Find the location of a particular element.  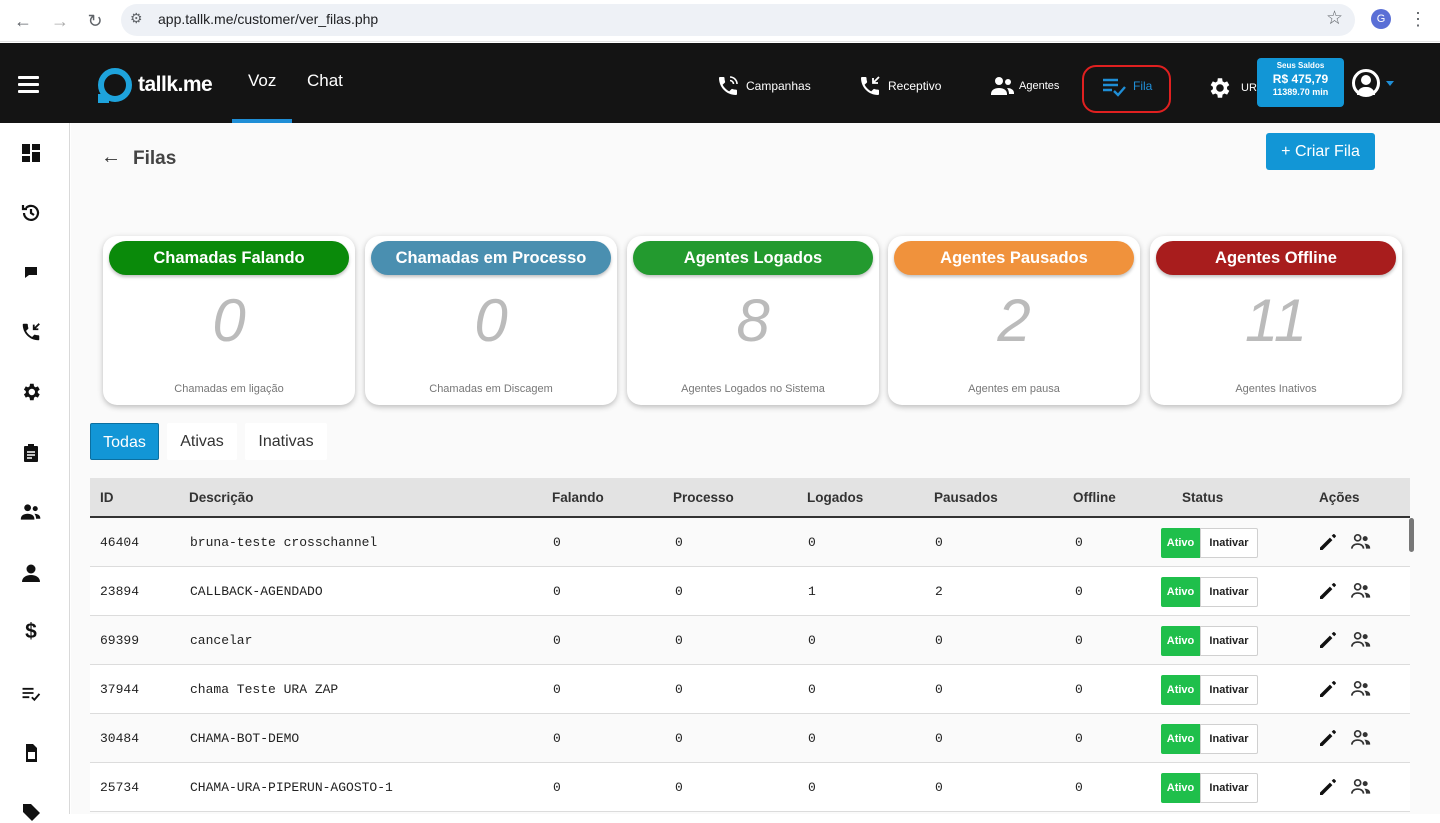

th-pausados: Pausados is located at coordinates (966, 497).